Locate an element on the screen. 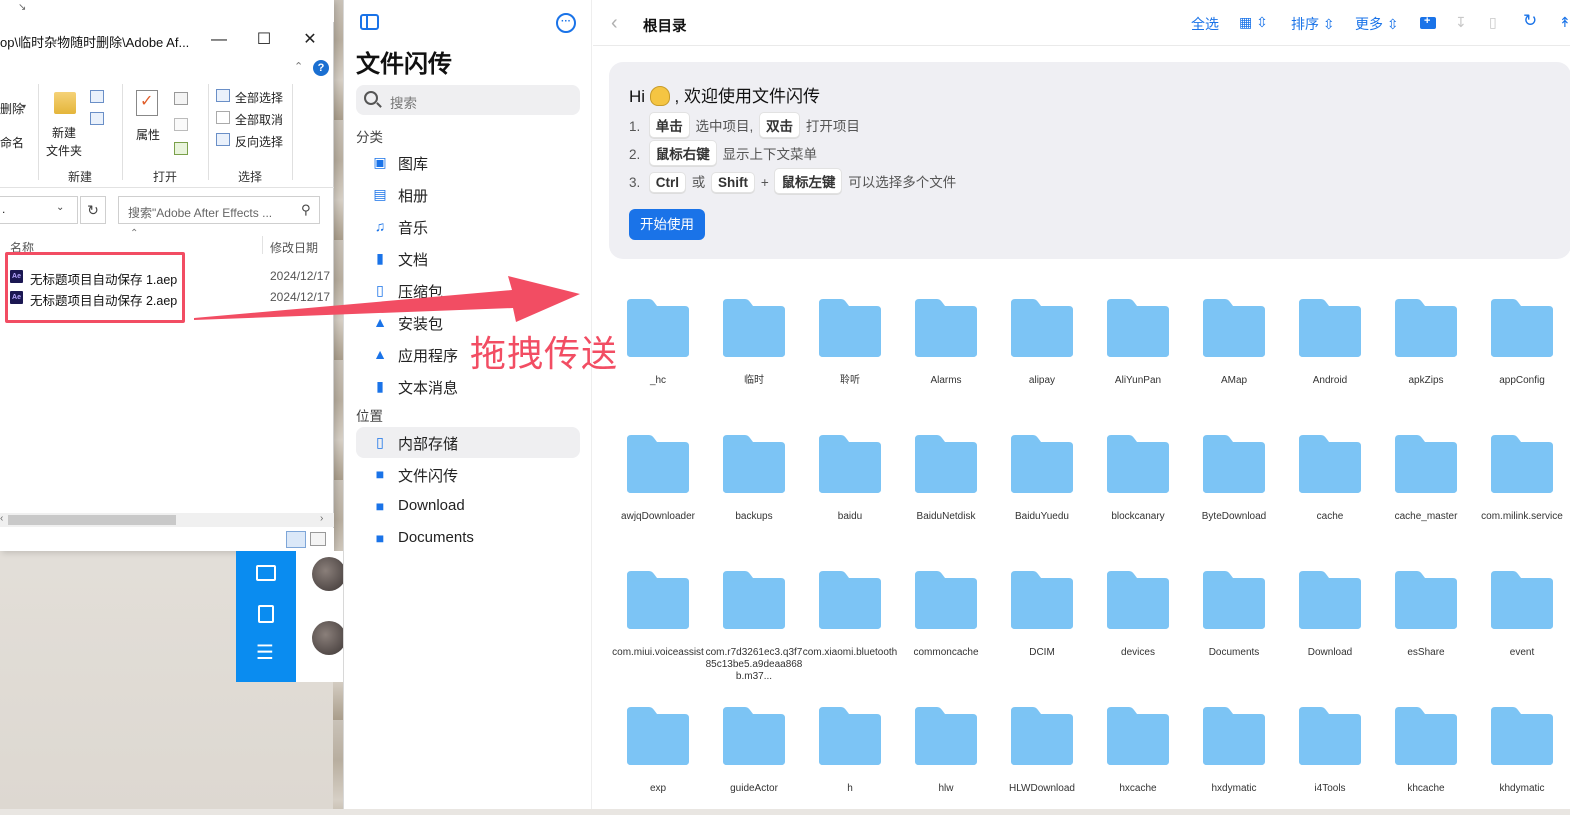 The width and height of the screenshot is (1570, 815). properties-label: 属性 is located at coordinates (148, 134).